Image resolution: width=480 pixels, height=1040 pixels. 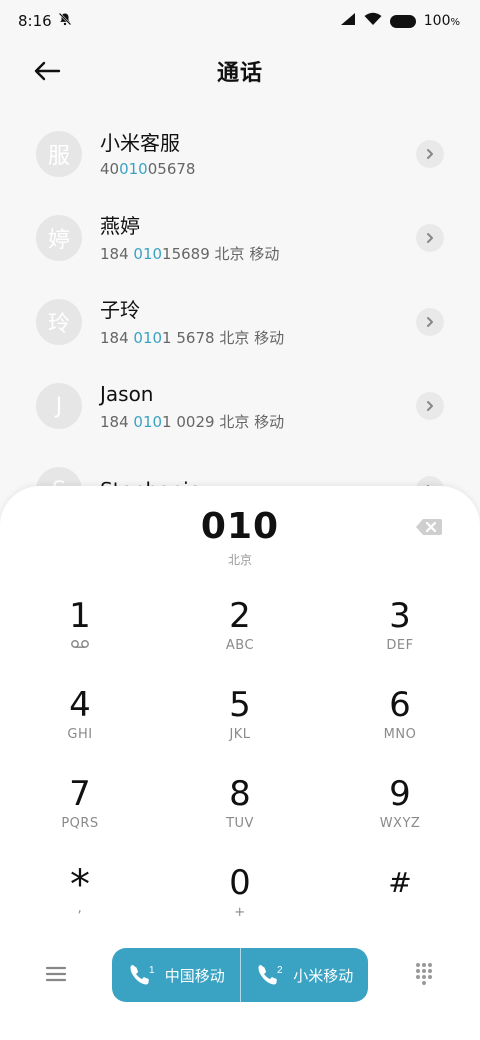 I want to click on call-button-group: 1 中国移动 2 小米移动, so click(x=240, y=975).